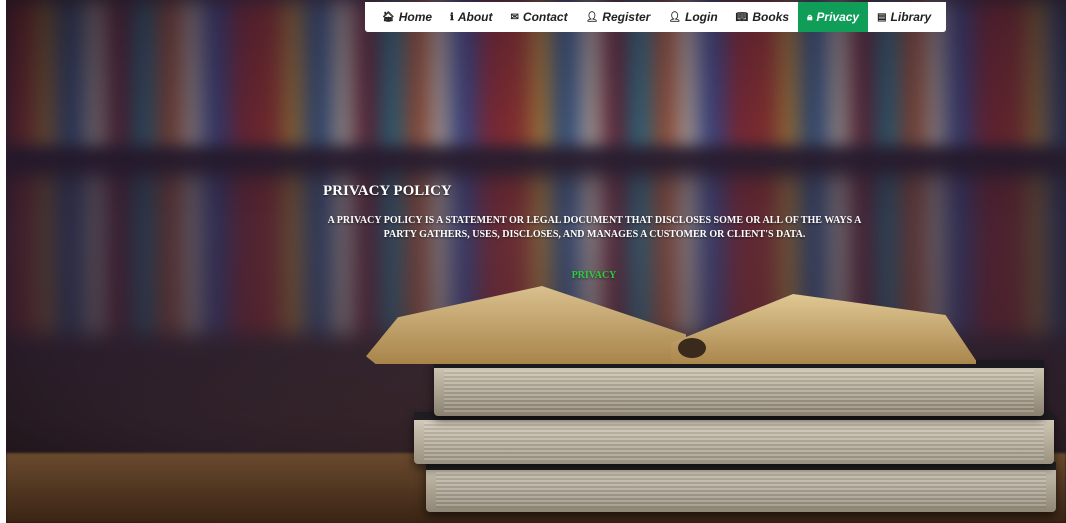  I want to click on nav-item-contact: ✉ Contact, so click(539, 17).